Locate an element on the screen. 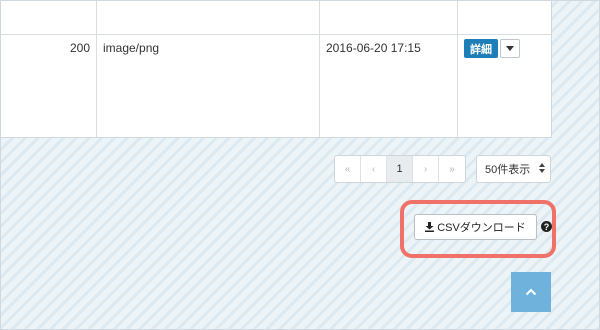 The width and height of the screenshot is (600, 330). csv-download-button: CSVダウンロード is located at coordinates (475, 227).